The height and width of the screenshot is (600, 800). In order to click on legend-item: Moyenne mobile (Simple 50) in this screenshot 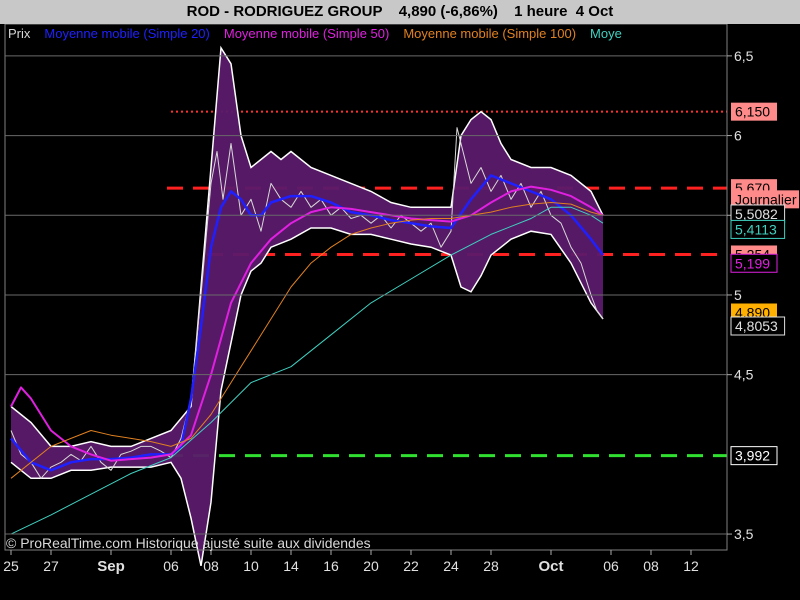, I will do `click(306, 33)`.